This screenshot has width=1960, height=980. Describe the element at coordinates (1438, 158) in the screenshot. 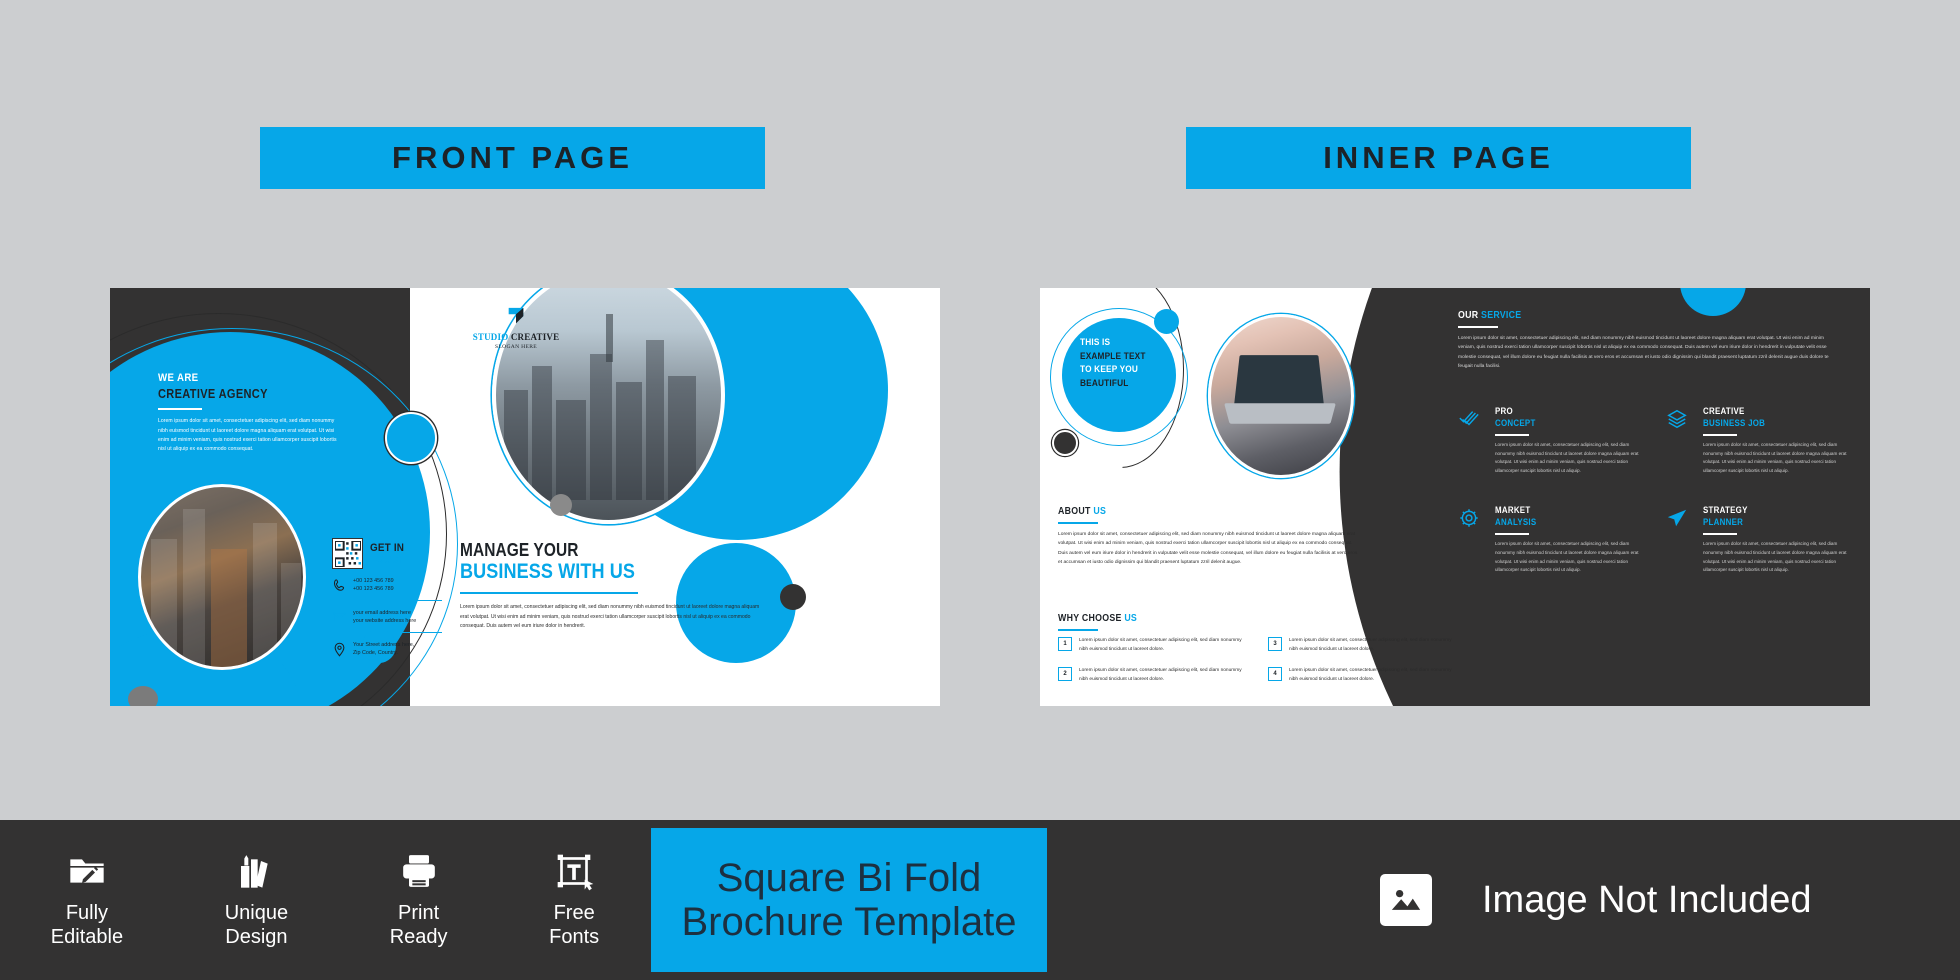

I see `inner-page-banner: INNER PAGE` at that location.